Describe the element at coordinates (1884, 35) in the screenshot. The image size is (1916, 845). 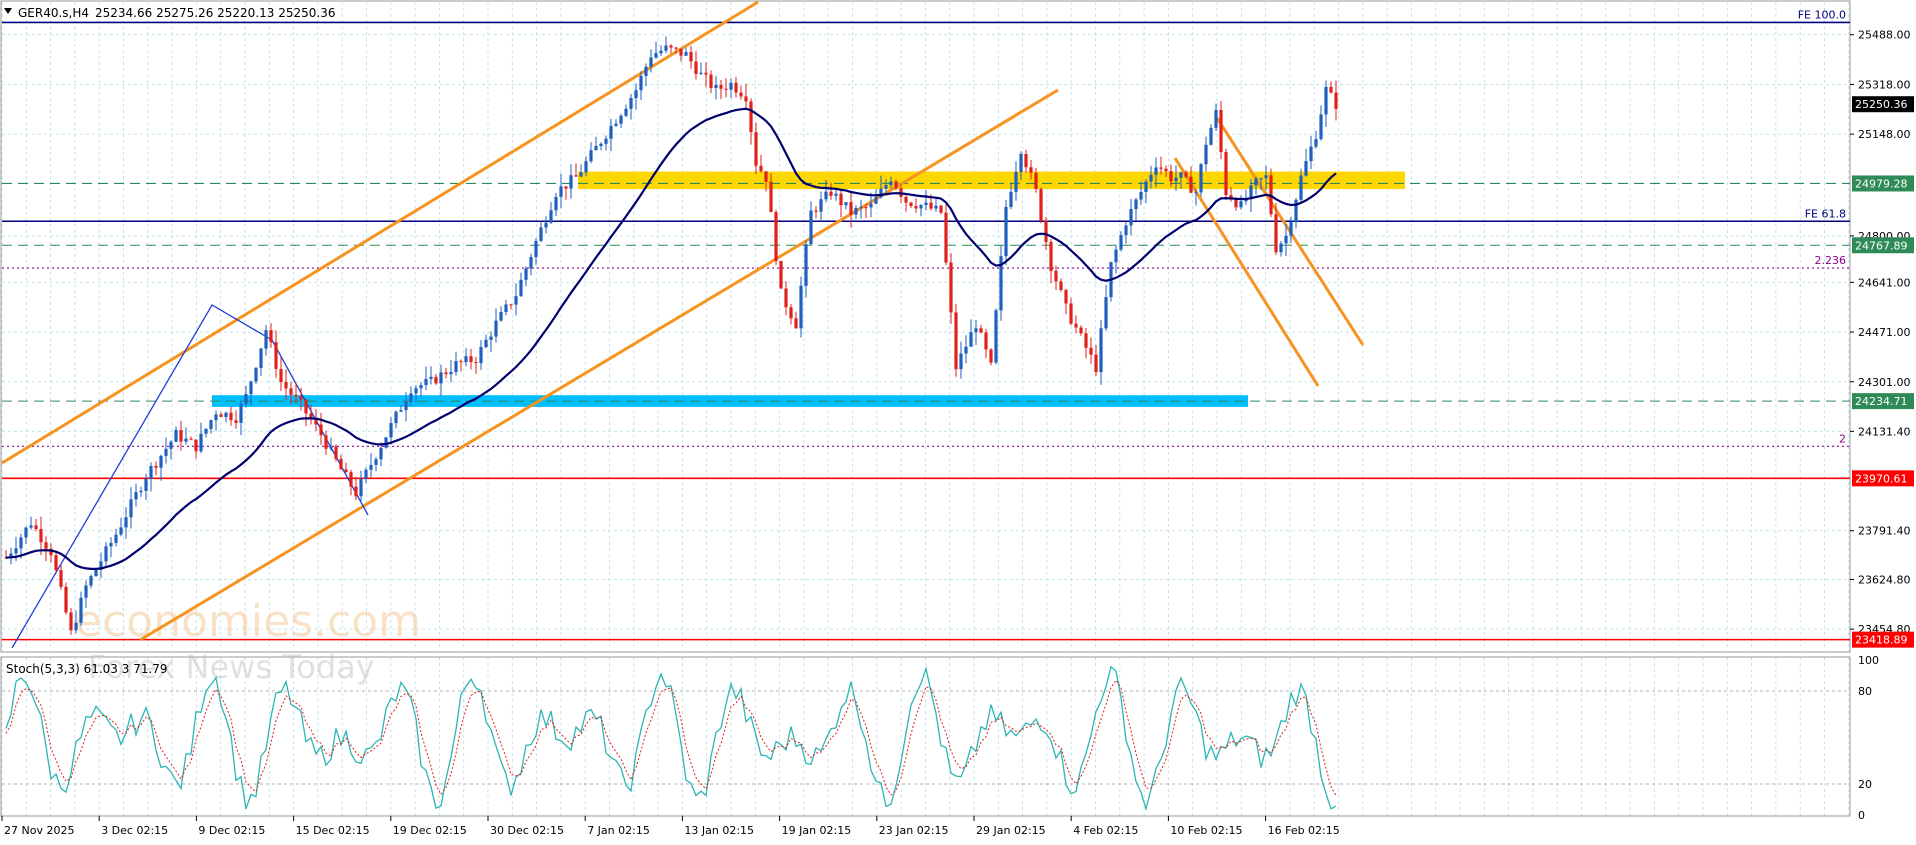
I see `y-tick-label: 25488.00` at that location.